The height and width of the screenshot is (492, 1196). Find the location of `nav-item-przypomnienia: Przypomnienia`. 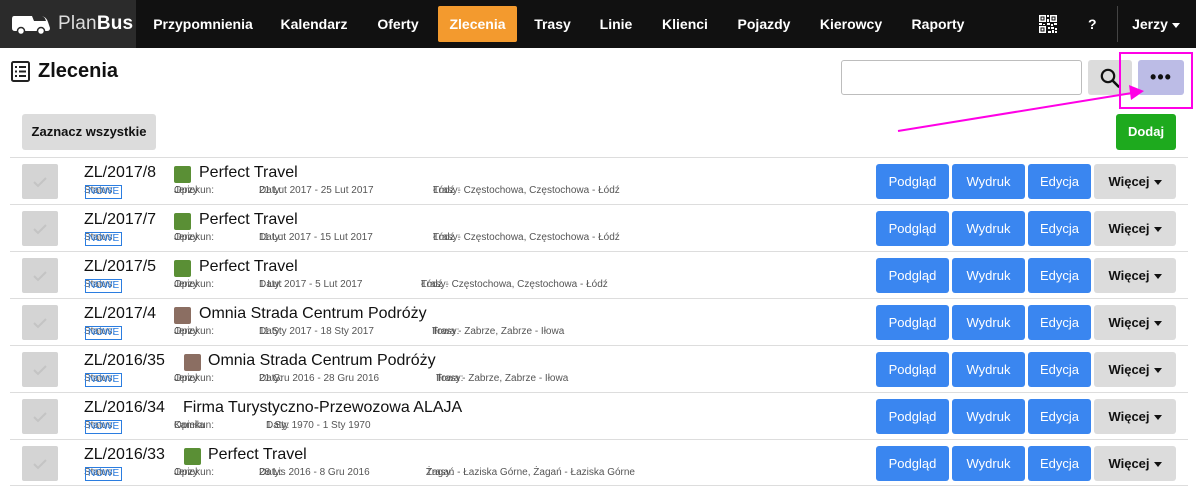

nav-item-przypomnienia: Przypomnienia is located at coordinates (203, 24).